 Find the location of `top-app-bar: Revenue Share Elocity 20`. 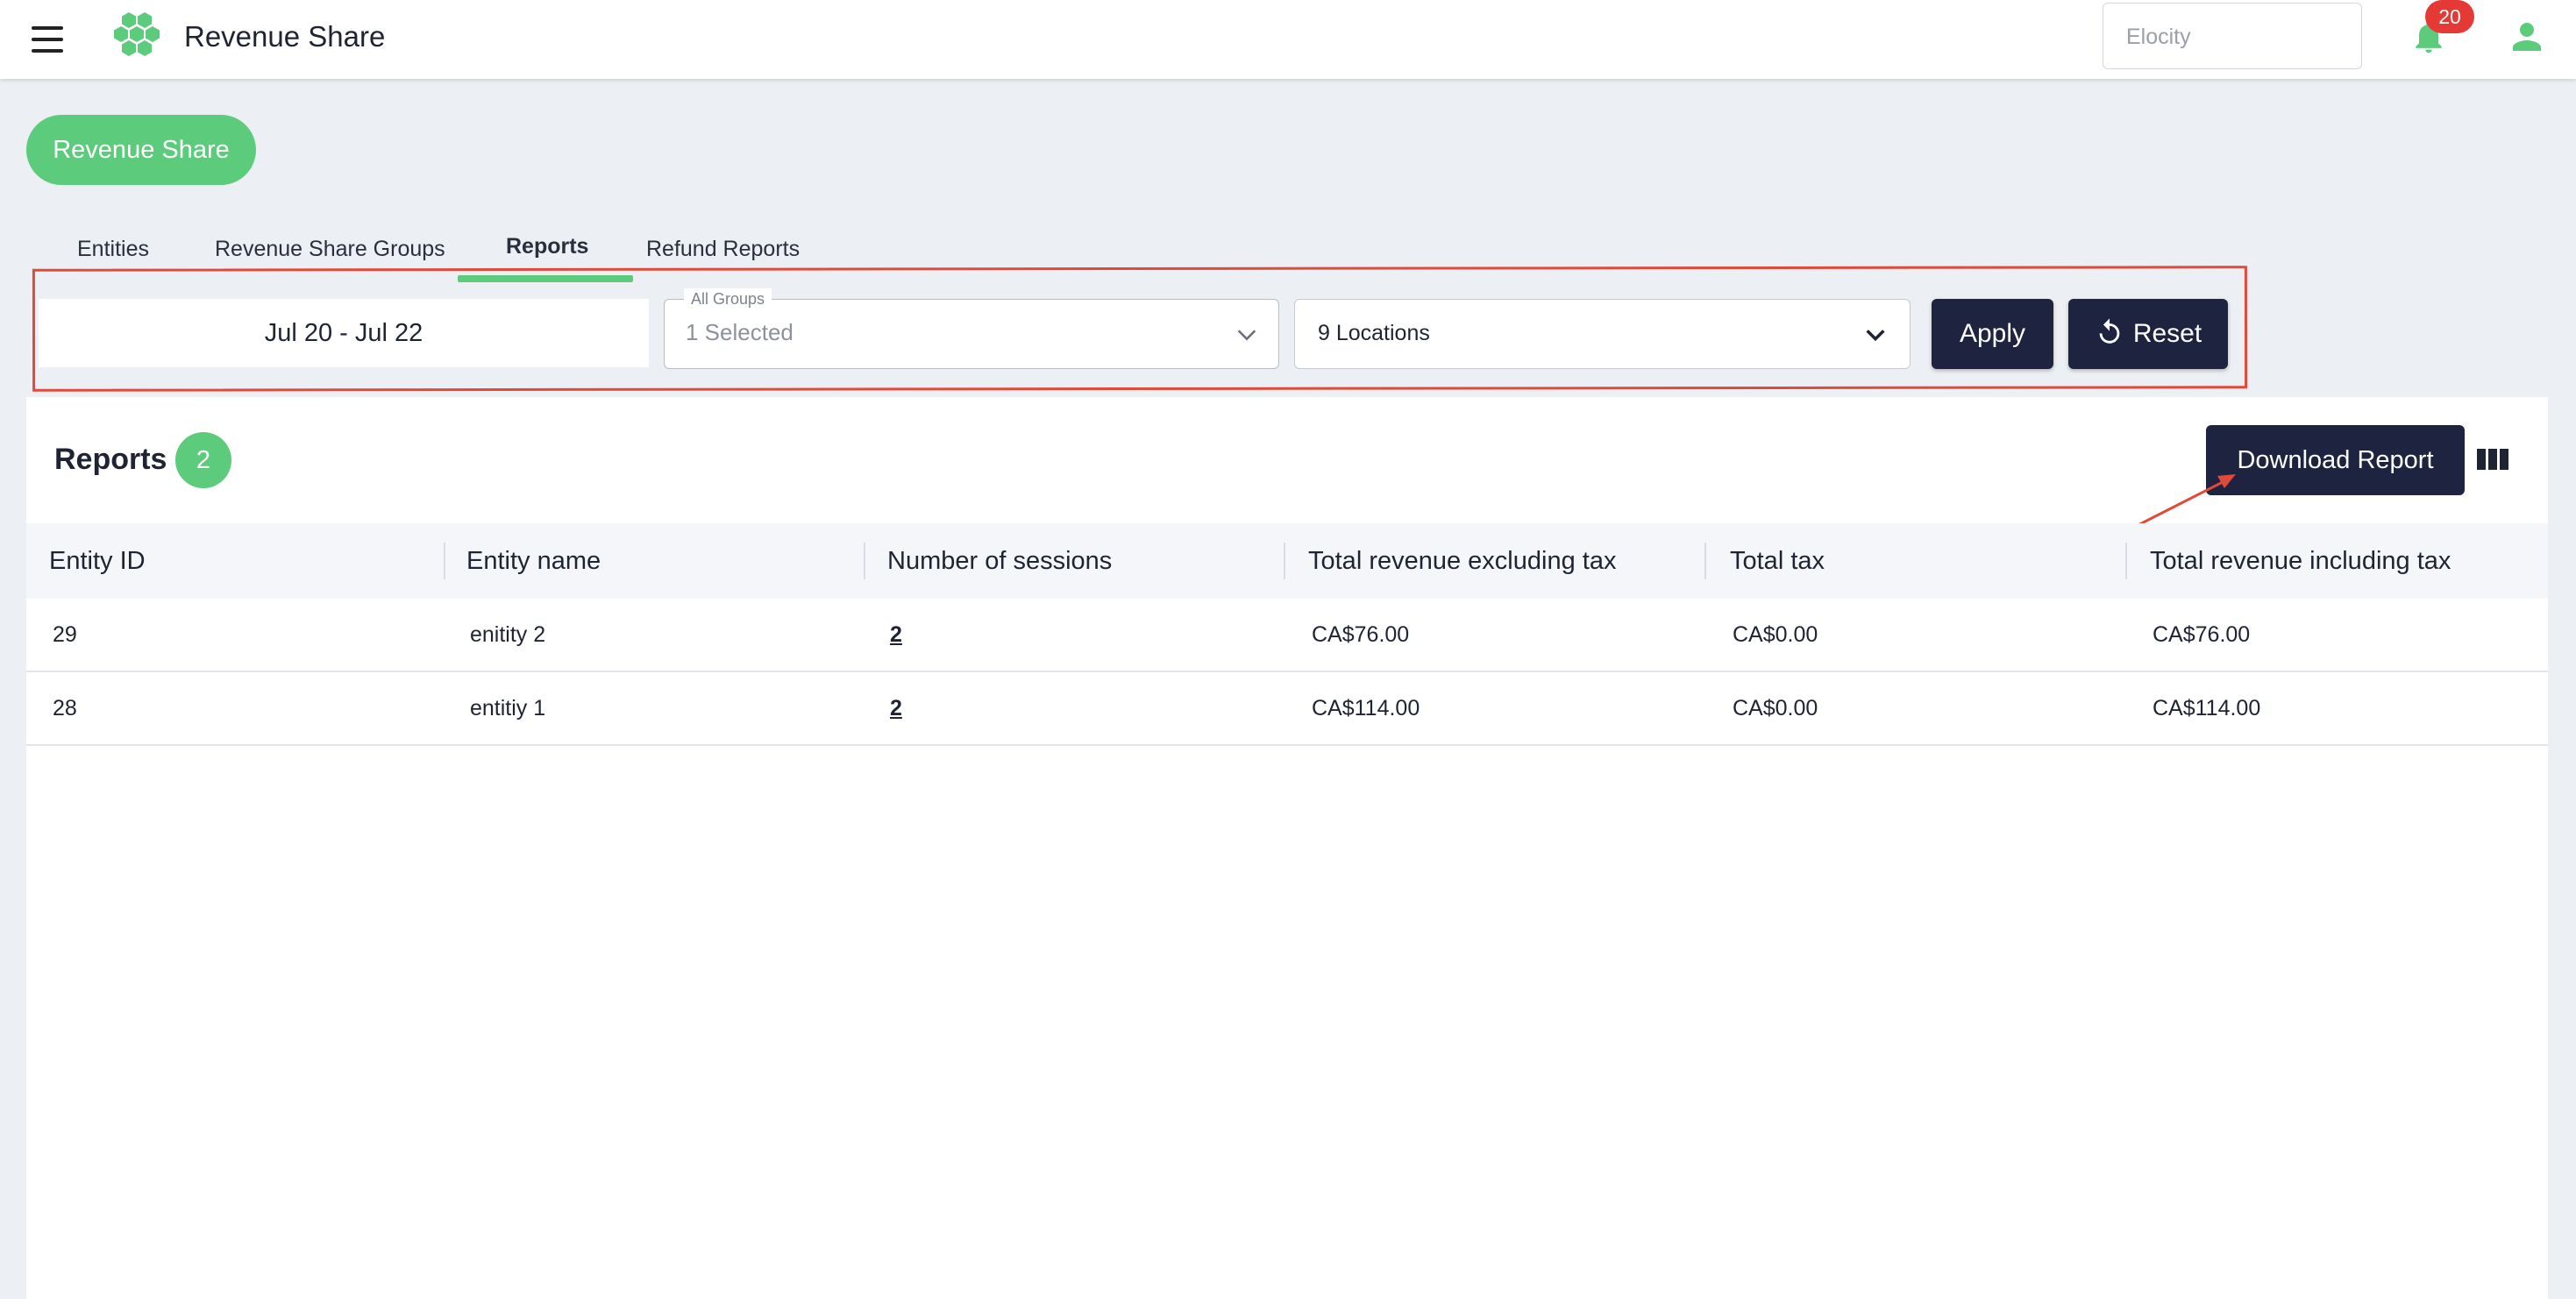

top-app-bar: Revenue Share Elocity 20 is located at coordinates (1288, 39).